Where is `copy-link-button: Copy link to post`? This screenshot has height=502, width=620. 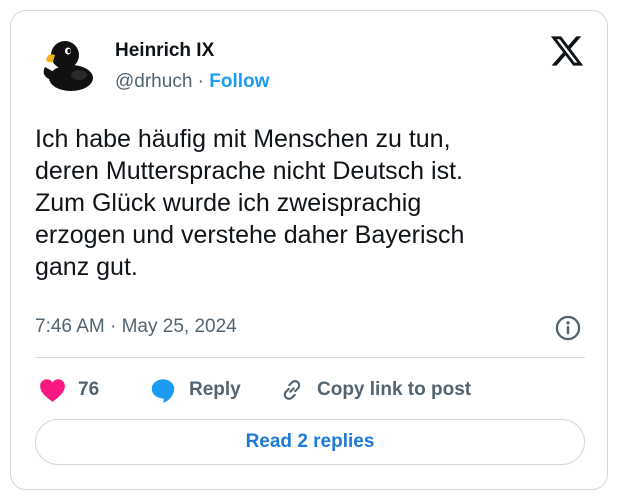
copy-link-button: Copy link to post is located at coordinates (375, 390).